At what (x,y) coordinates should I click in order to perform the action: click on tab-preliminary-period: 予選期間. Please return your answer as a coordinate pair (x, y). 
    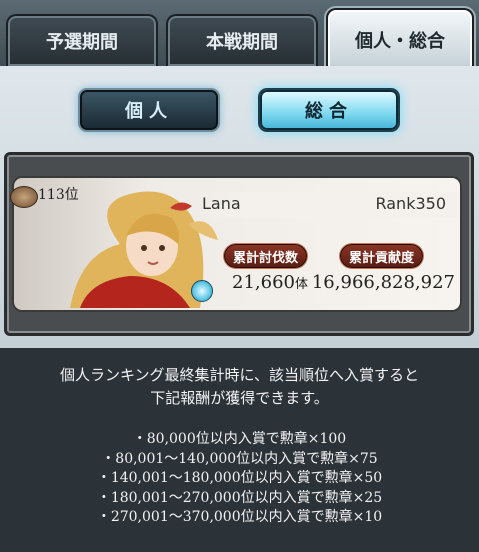
    Looking at the image, I should click on (82, 40).